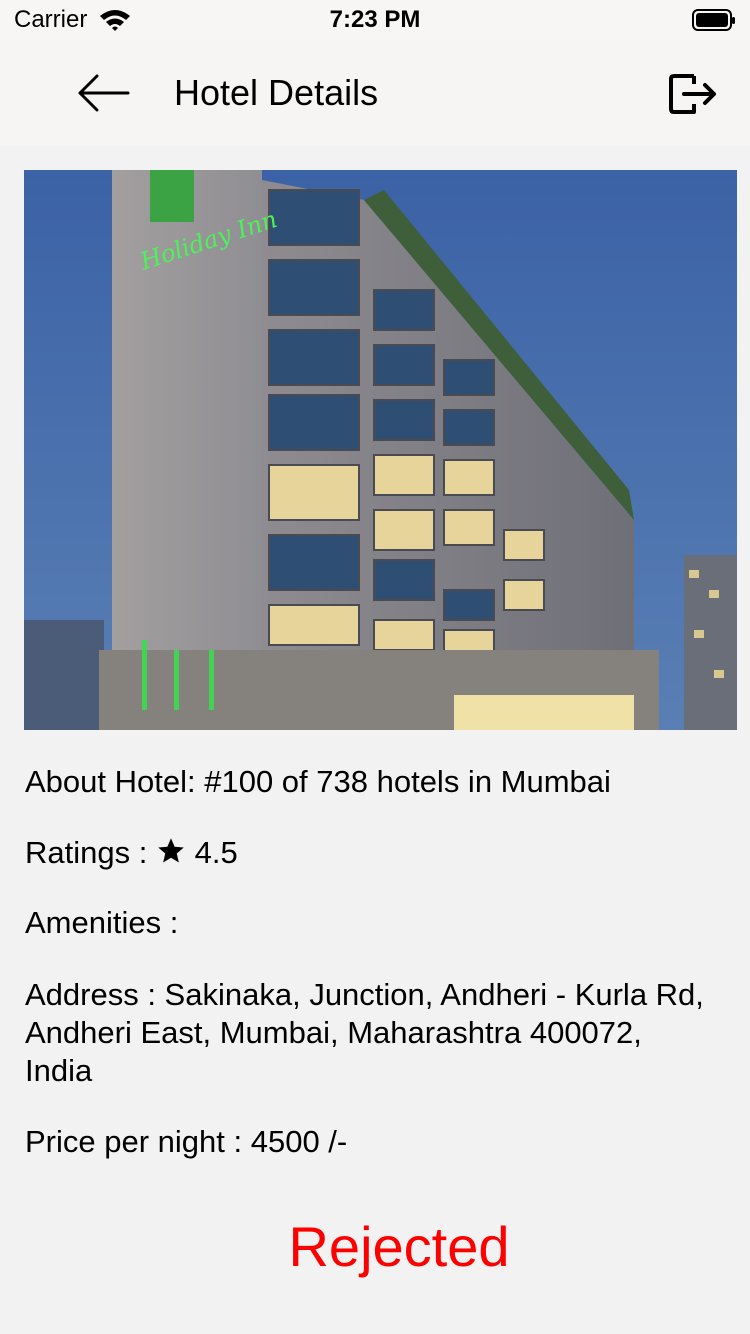 The width and height of the screenshot is (750, 1334). What do you see at coordinates (692, 94) in the screenshot?
I see `logout-icon` at bounding box center [692, 94].